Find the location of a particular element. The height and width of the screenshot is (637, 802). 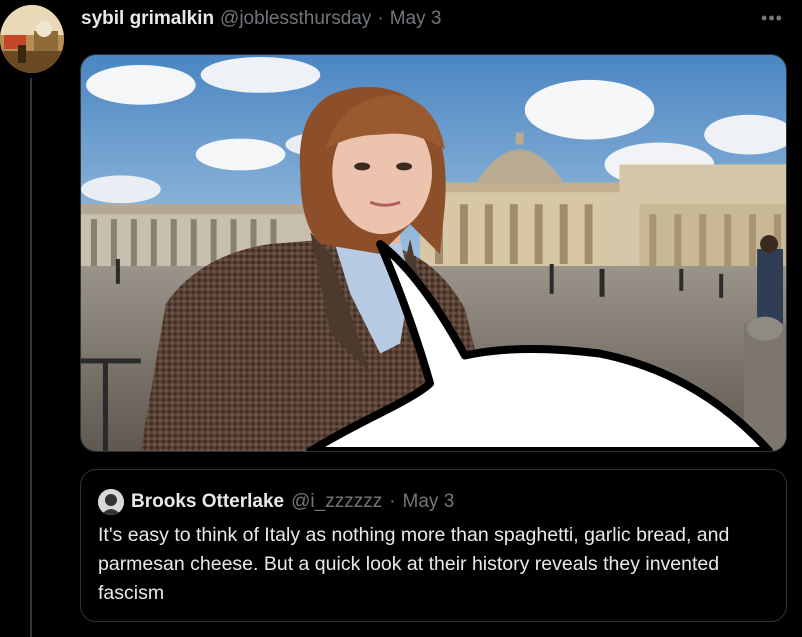

author-display-name: sybil grimalkin is located at coordinates (147, 19).